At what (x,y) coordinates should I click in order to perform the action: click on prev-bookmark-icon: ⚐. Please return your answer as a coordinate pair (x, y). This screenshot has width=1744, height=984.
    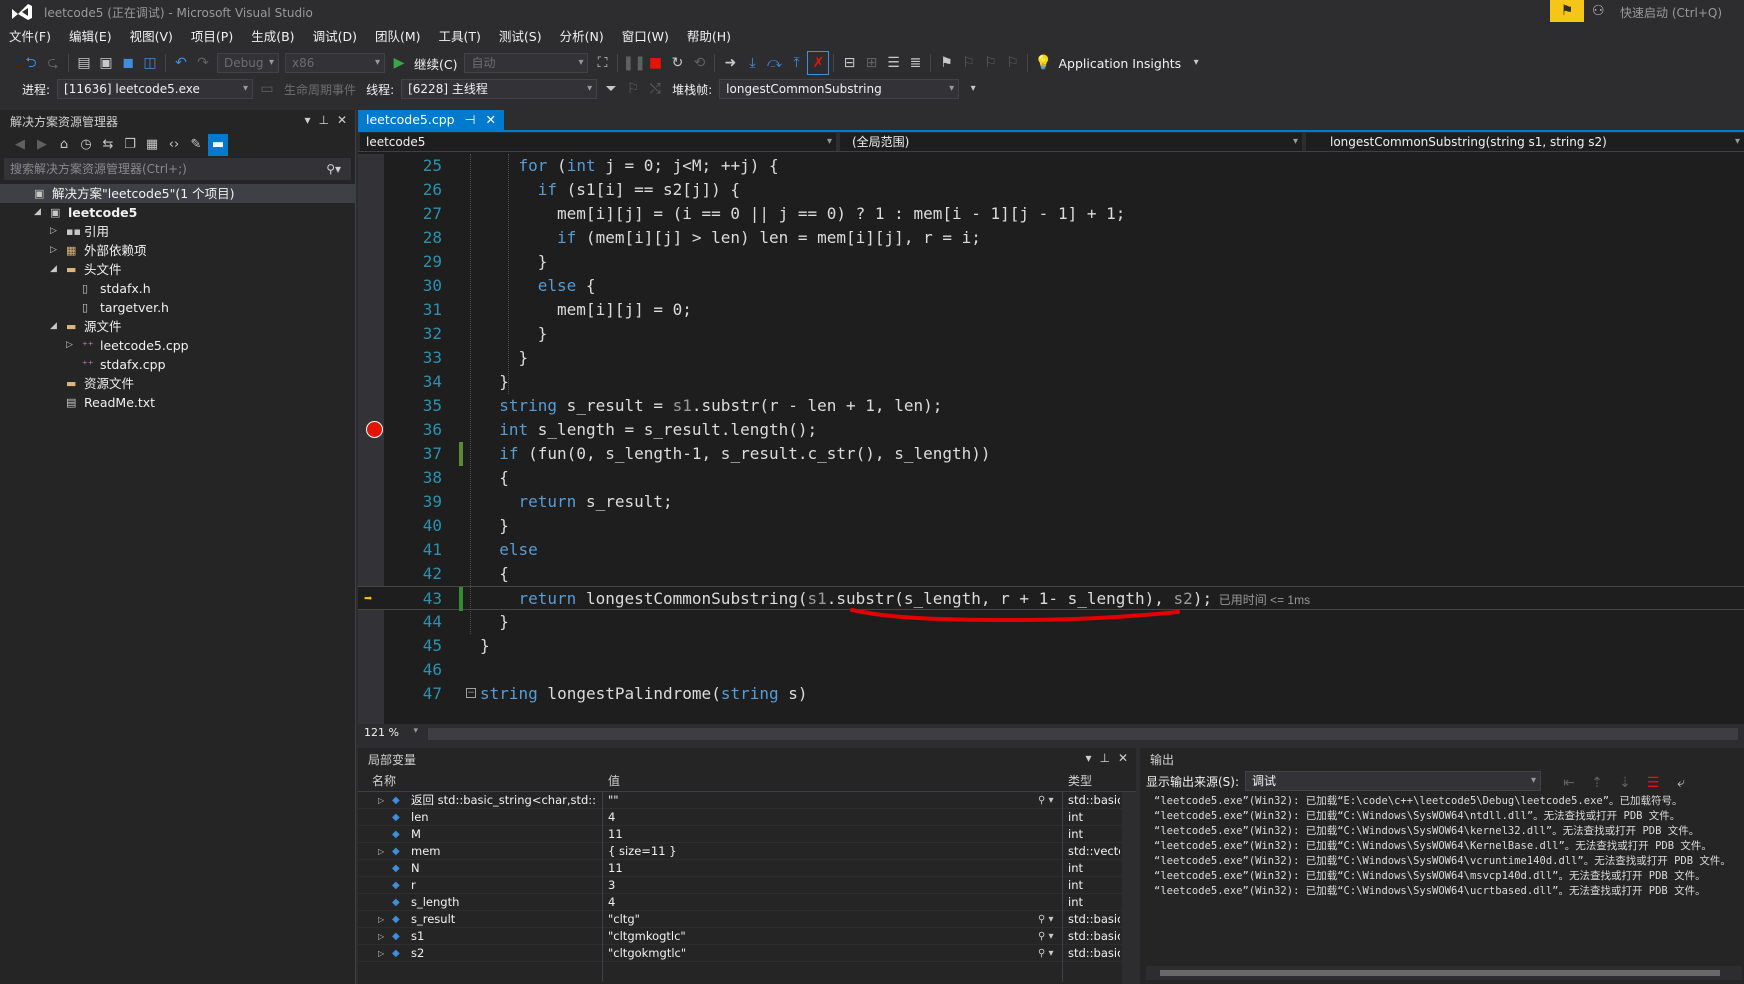
    Looking at the image, I should click on (968, 63).